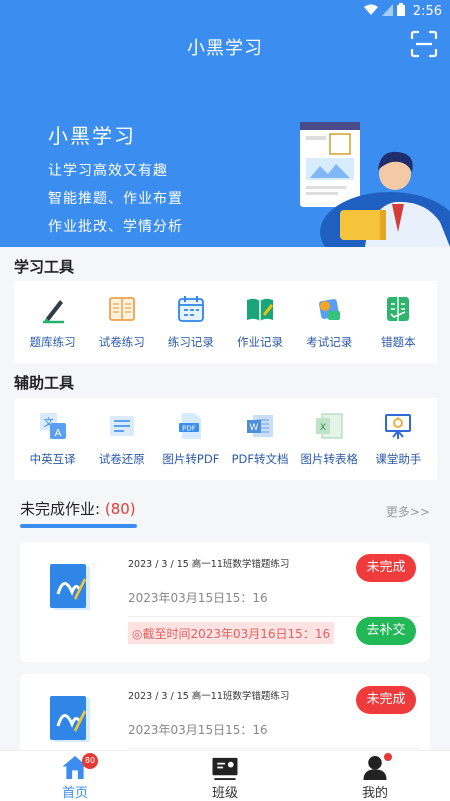 The image size is (450, 801). What do you see at coordinates (386, 631) in the screenshot?
I see `resubmit-button: 去补交` at bounding box center [386, 631].